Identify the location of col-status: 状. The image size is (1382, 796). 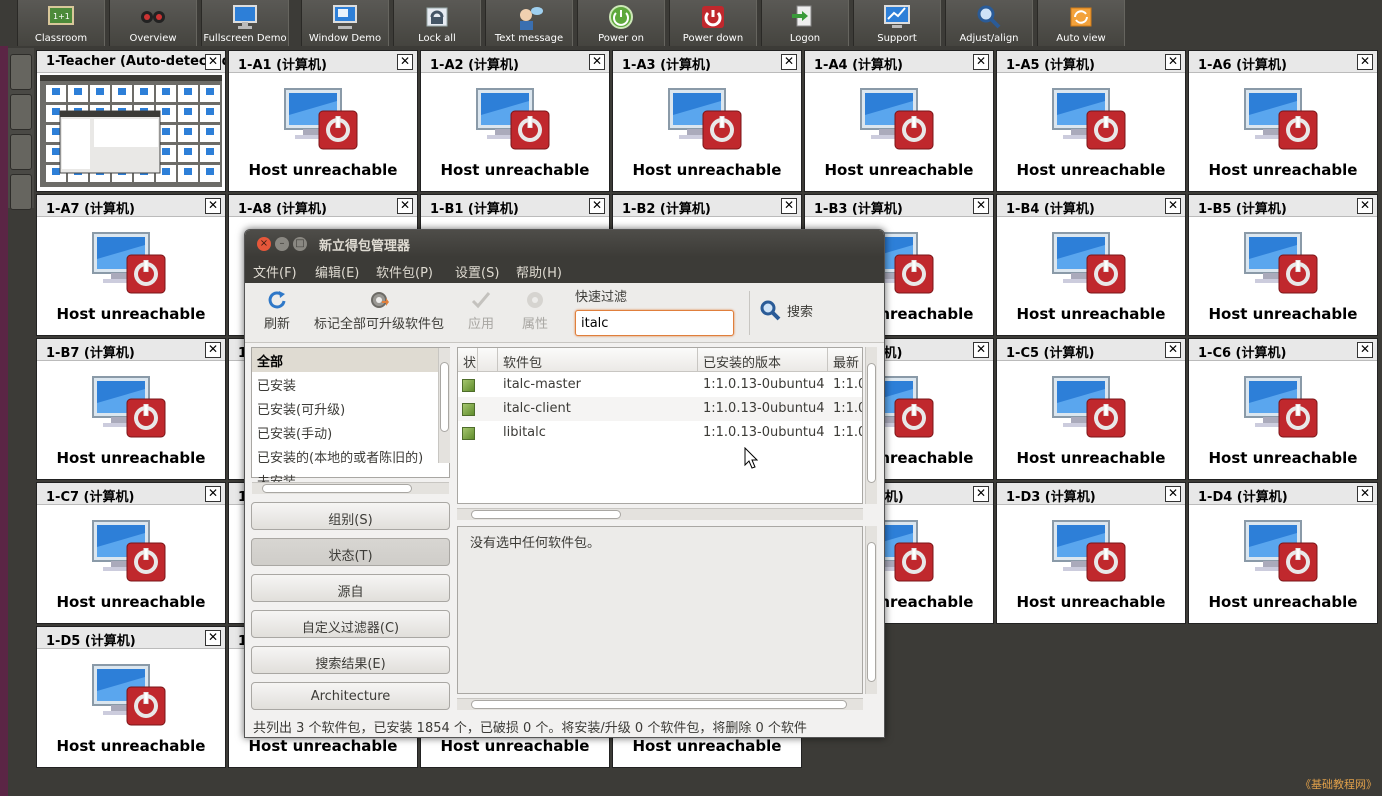
(468, 360).